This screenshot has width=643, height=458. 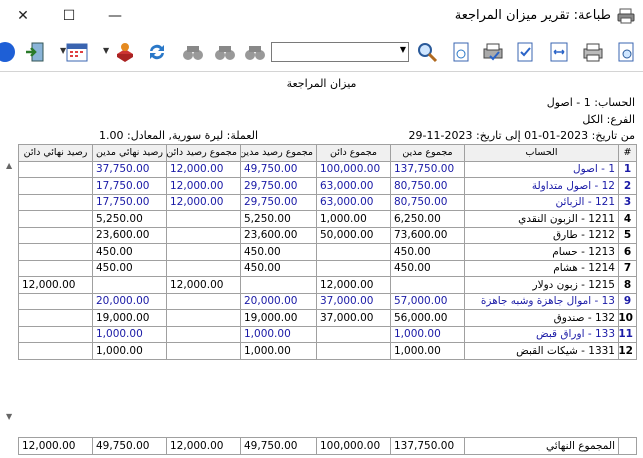 What do you see at coordinates (278, 235) in the screenshot?
I see `balance-debit-cell: 23,600.00` at bounding box center [278, 235].